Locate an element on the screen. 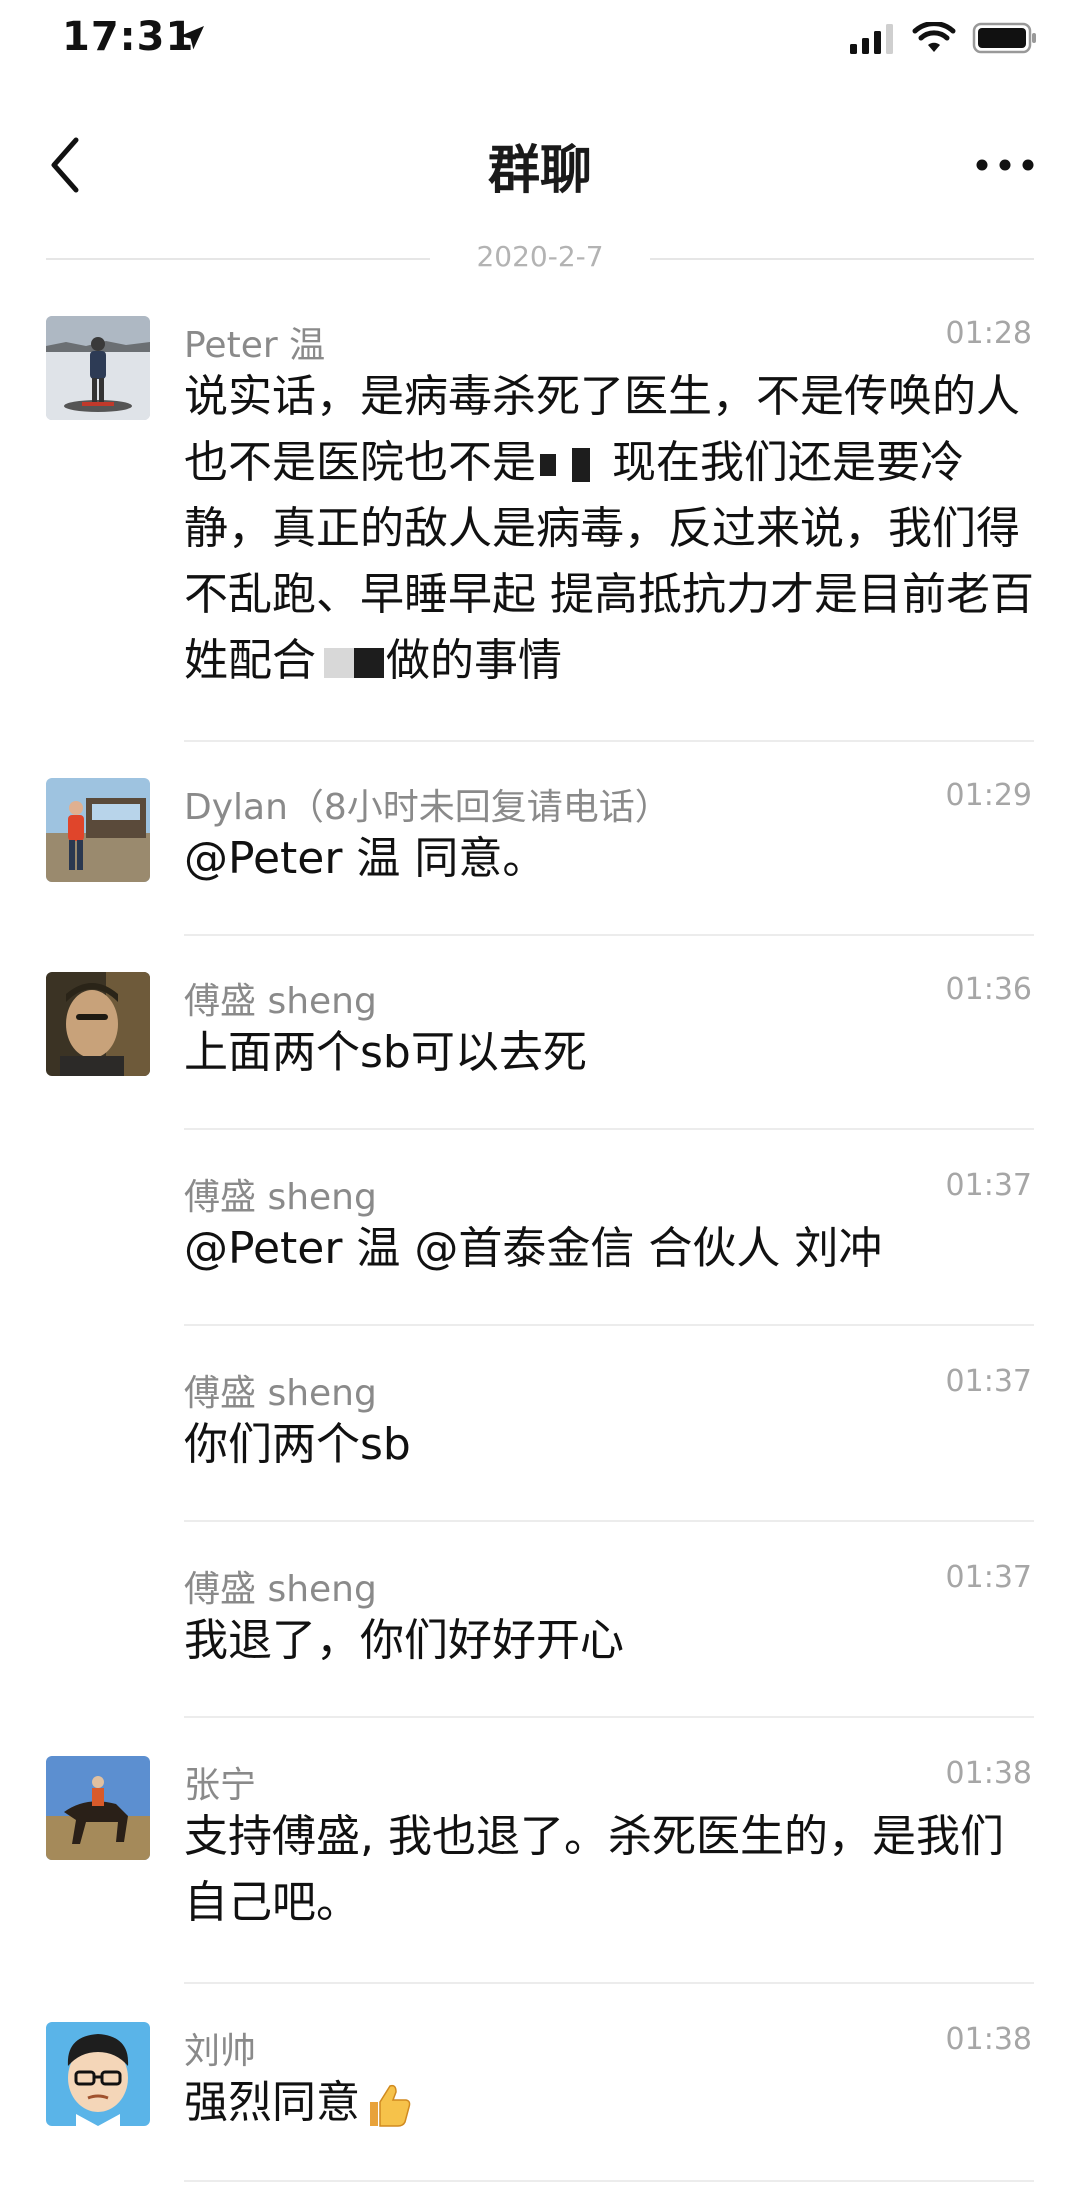 The width and height of the screenshot is (1080, 2209). message-text: 强烈同意 is located at coordinates (614, 2103).